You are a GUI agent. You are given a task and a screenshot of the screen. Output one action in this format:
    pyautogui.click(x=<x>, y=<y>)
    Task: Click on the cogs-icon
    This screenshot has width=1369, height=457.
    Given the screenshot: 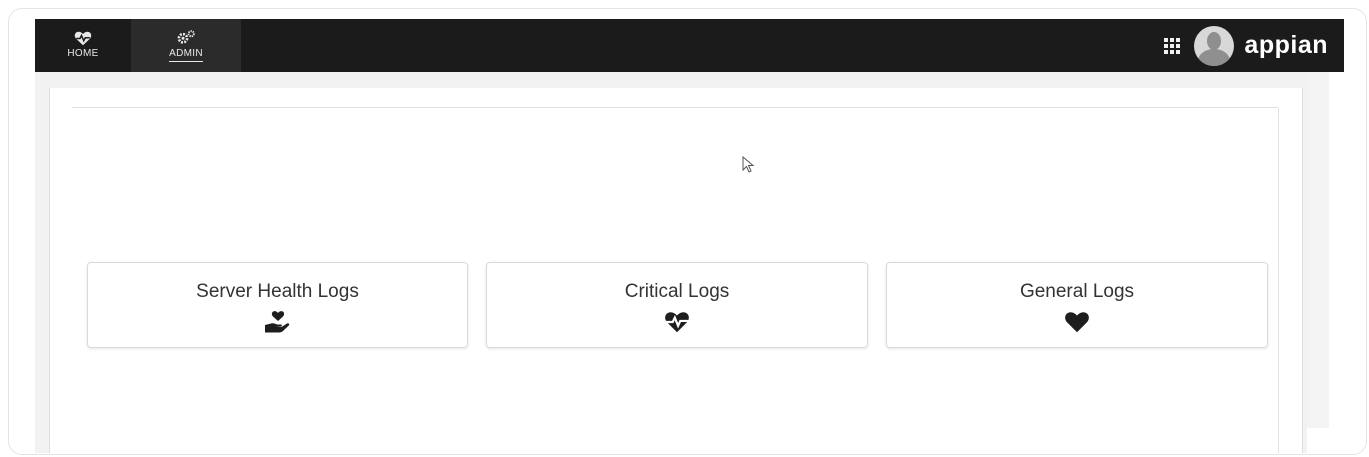 What is the action you would take?
    pyautogui.click(x=186, y=38)
    